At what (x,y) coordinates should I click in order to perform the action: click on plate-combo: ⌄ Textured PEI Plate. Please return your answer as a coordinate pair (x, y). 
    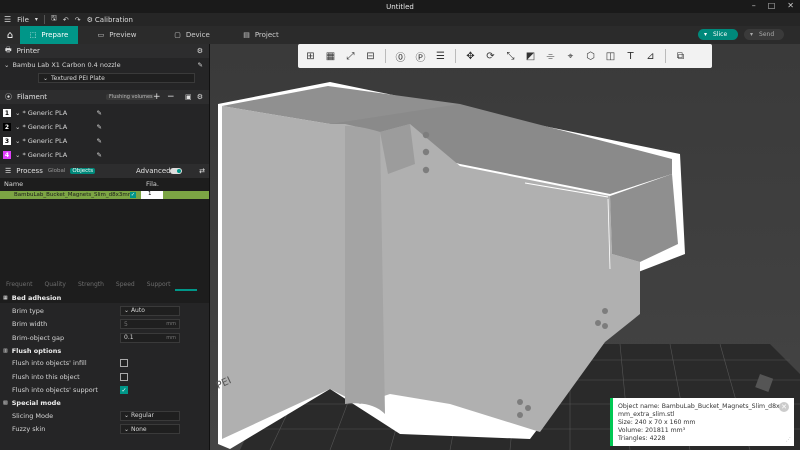
    Looking at the image, I should click on (116, 78).